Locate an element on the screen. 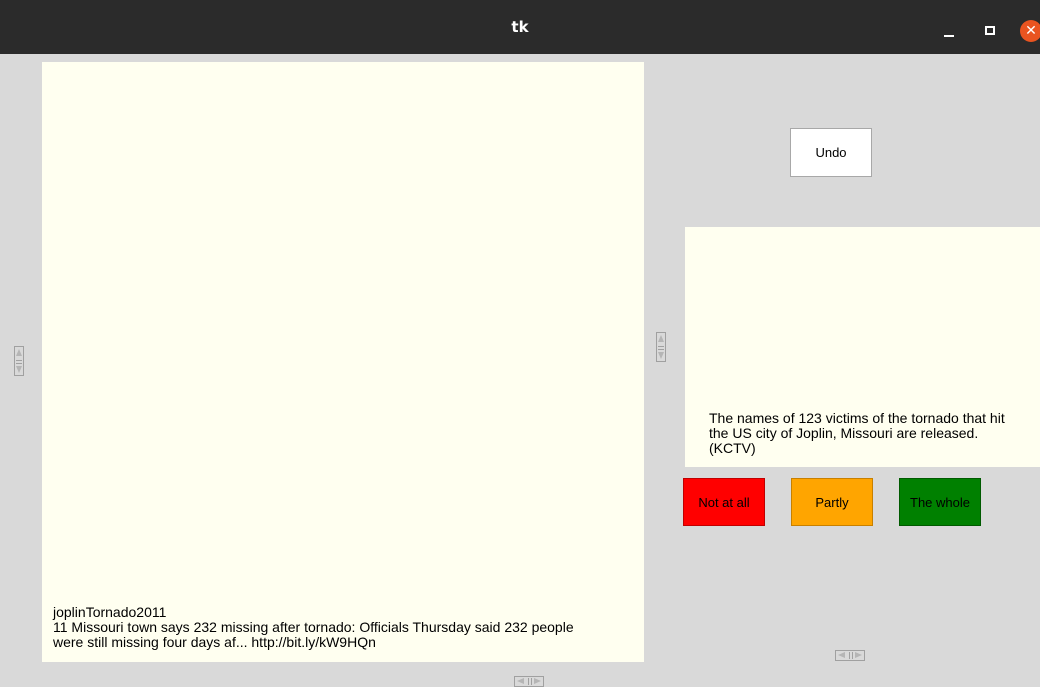 This screenshot has width=1040, height=687. undo-button: Undo is located at coordinates (831, 152).